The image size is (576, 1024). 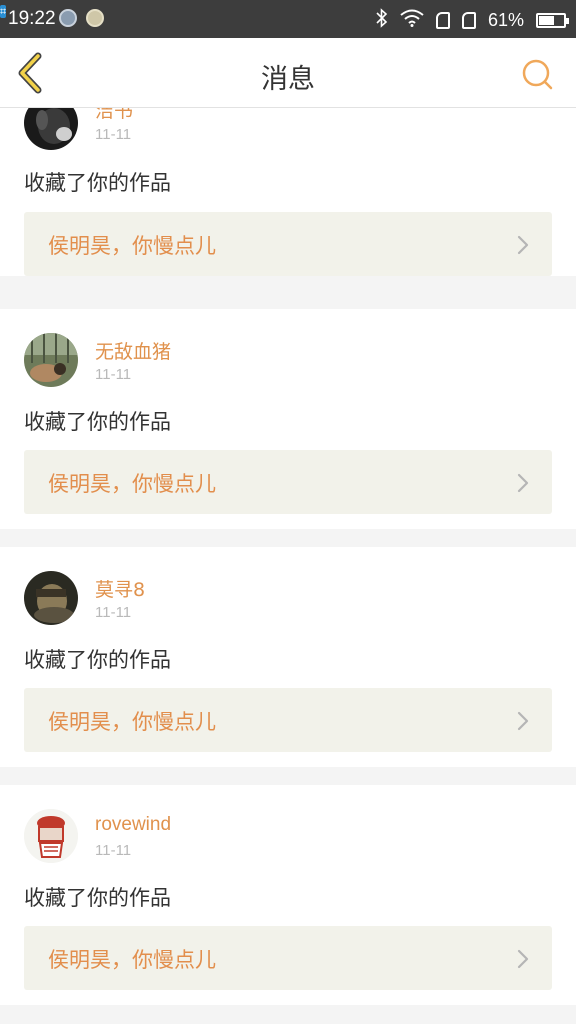 I want to click on message-username: 洁书, so click(x=114, y=115).